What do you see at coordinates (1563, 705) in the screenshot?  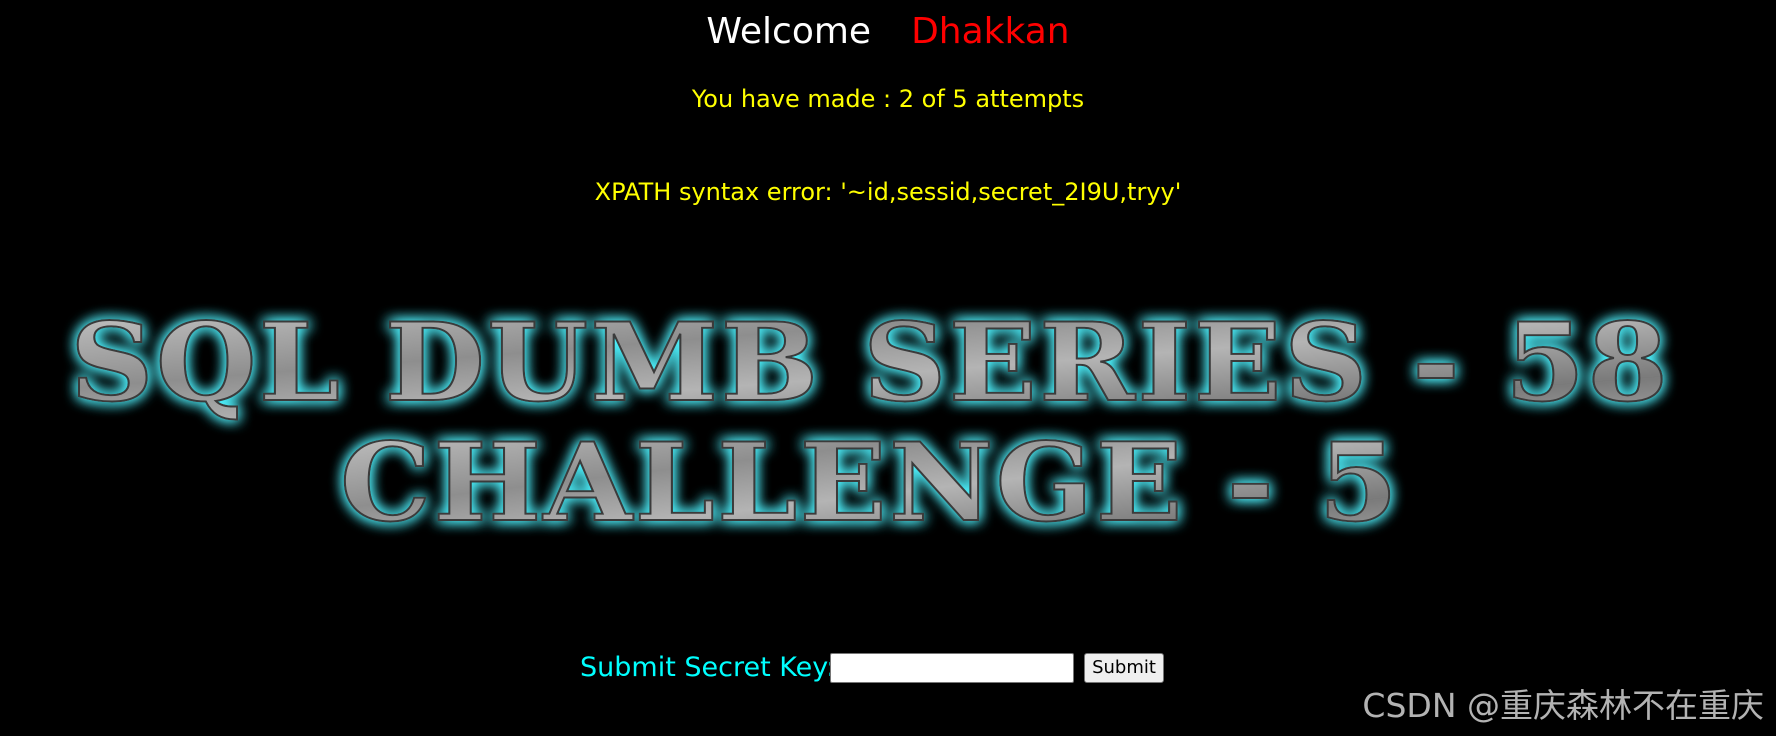 I see `csdn-watermark: CSDN @重庆森林不在重庆` at bounding box center [1563, 705].